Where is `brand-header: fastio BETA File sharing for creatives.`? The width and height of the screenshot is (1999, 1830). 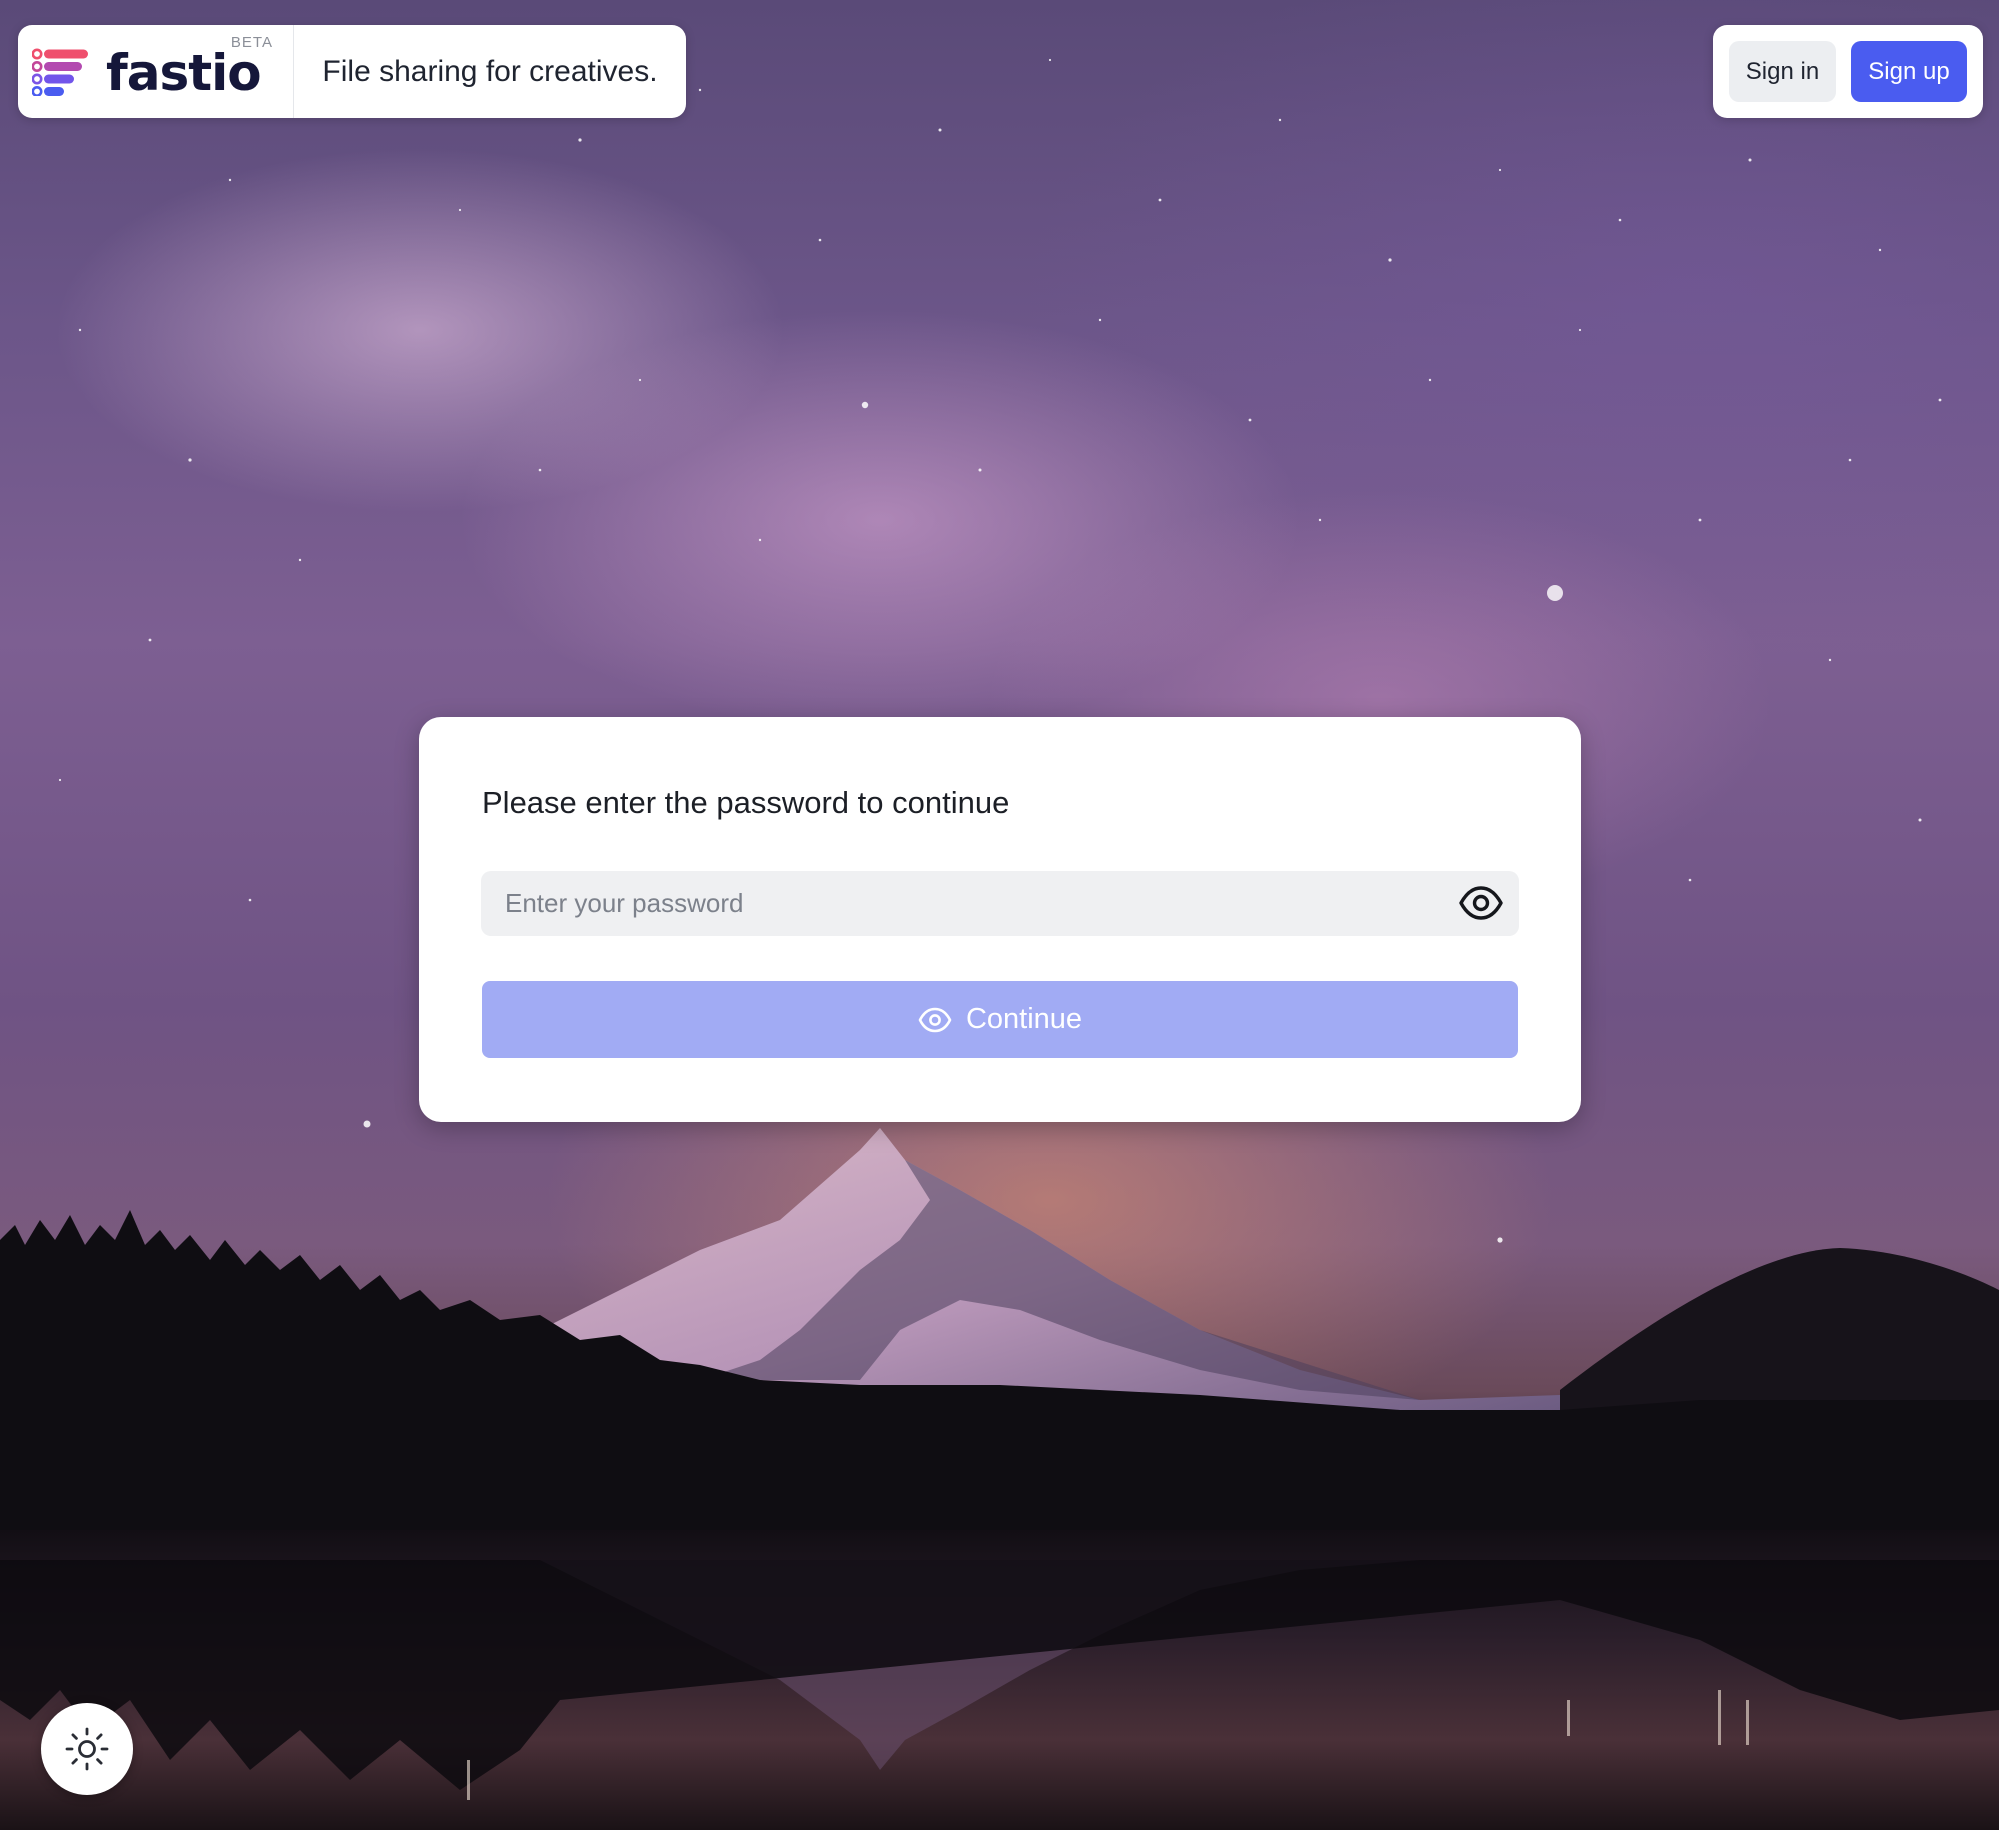 brand-header: fastio BETA File sharing for creatives. is located at coordinates (352, 71).